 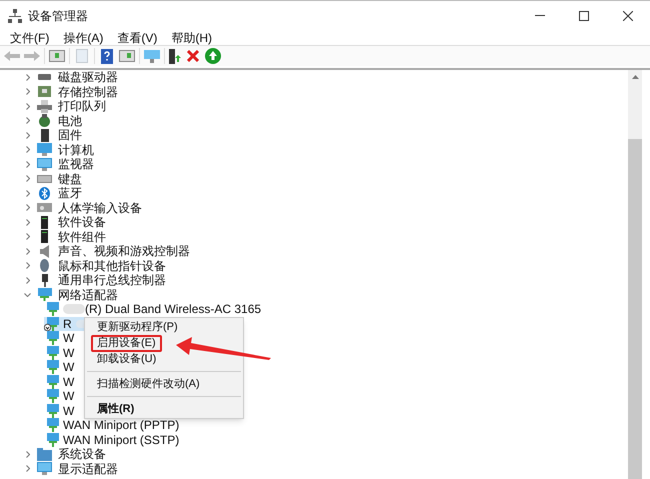 What do you see at coordinates (540, 15) in the screenshot?
I see `minimize-icon` at bounding box center [540, 15].